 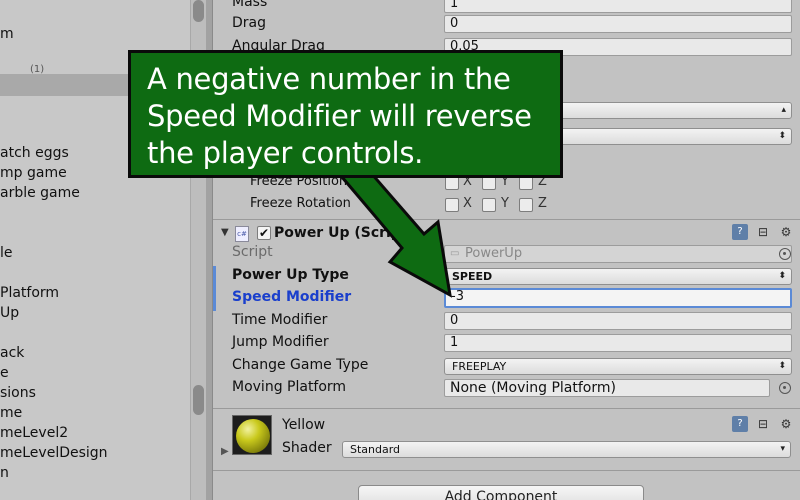 I want to click on callout-arrow-shape, so click(x=392, y=227).